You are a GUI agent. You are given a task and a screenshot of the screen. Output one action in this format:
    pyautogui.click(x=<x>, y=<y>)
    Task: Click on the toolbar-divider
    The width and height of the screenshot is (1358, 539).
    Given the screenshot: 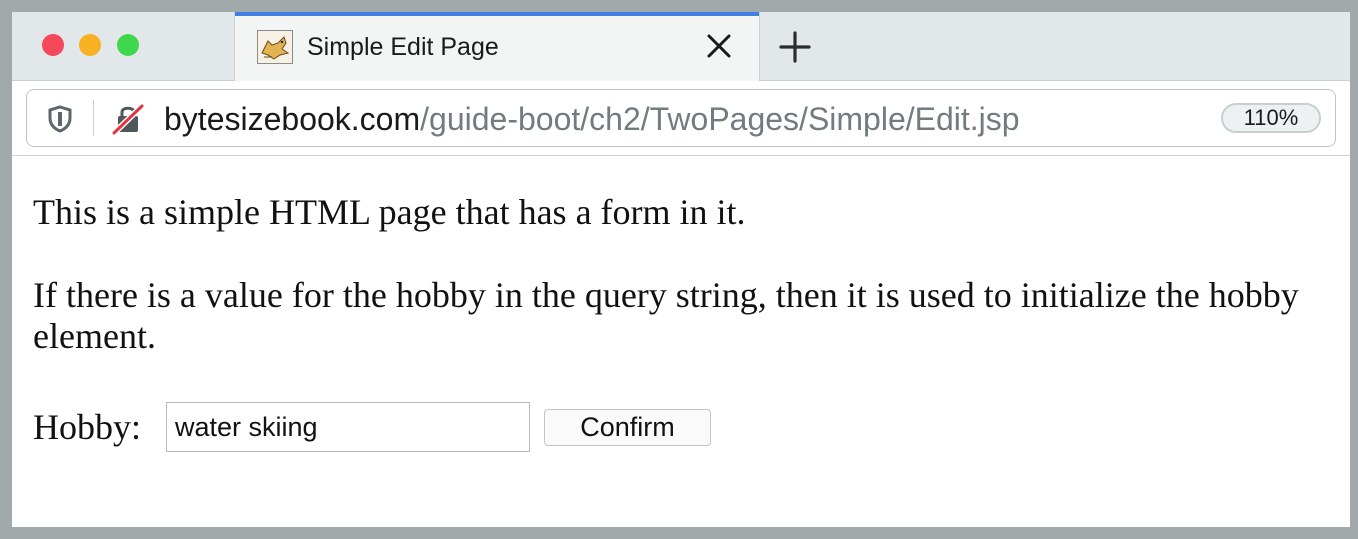 What is the action you would take?
    pyautogui.click(x=681, y=155)
    